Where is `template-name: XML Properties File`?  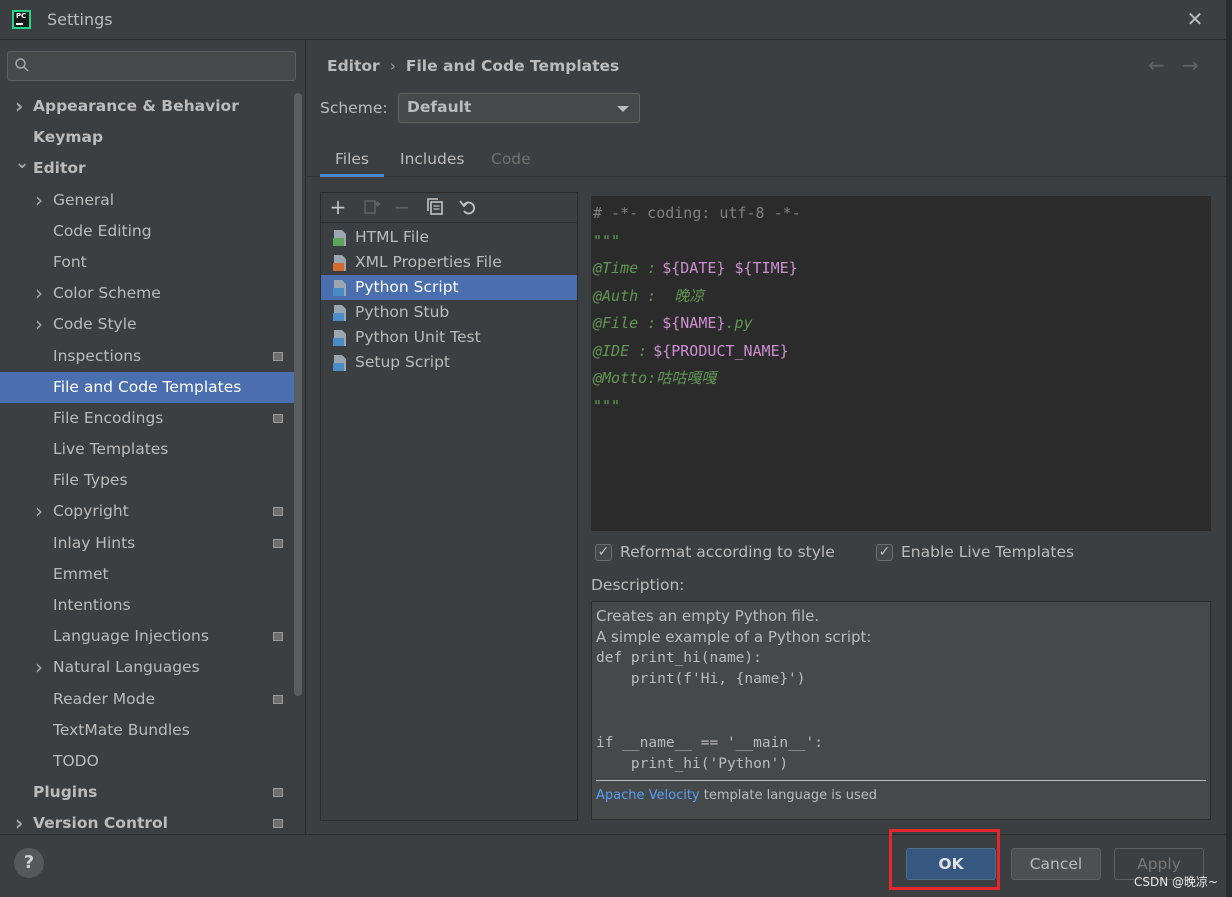 template-name: XML Properties File is located at coordinates (428, 262).